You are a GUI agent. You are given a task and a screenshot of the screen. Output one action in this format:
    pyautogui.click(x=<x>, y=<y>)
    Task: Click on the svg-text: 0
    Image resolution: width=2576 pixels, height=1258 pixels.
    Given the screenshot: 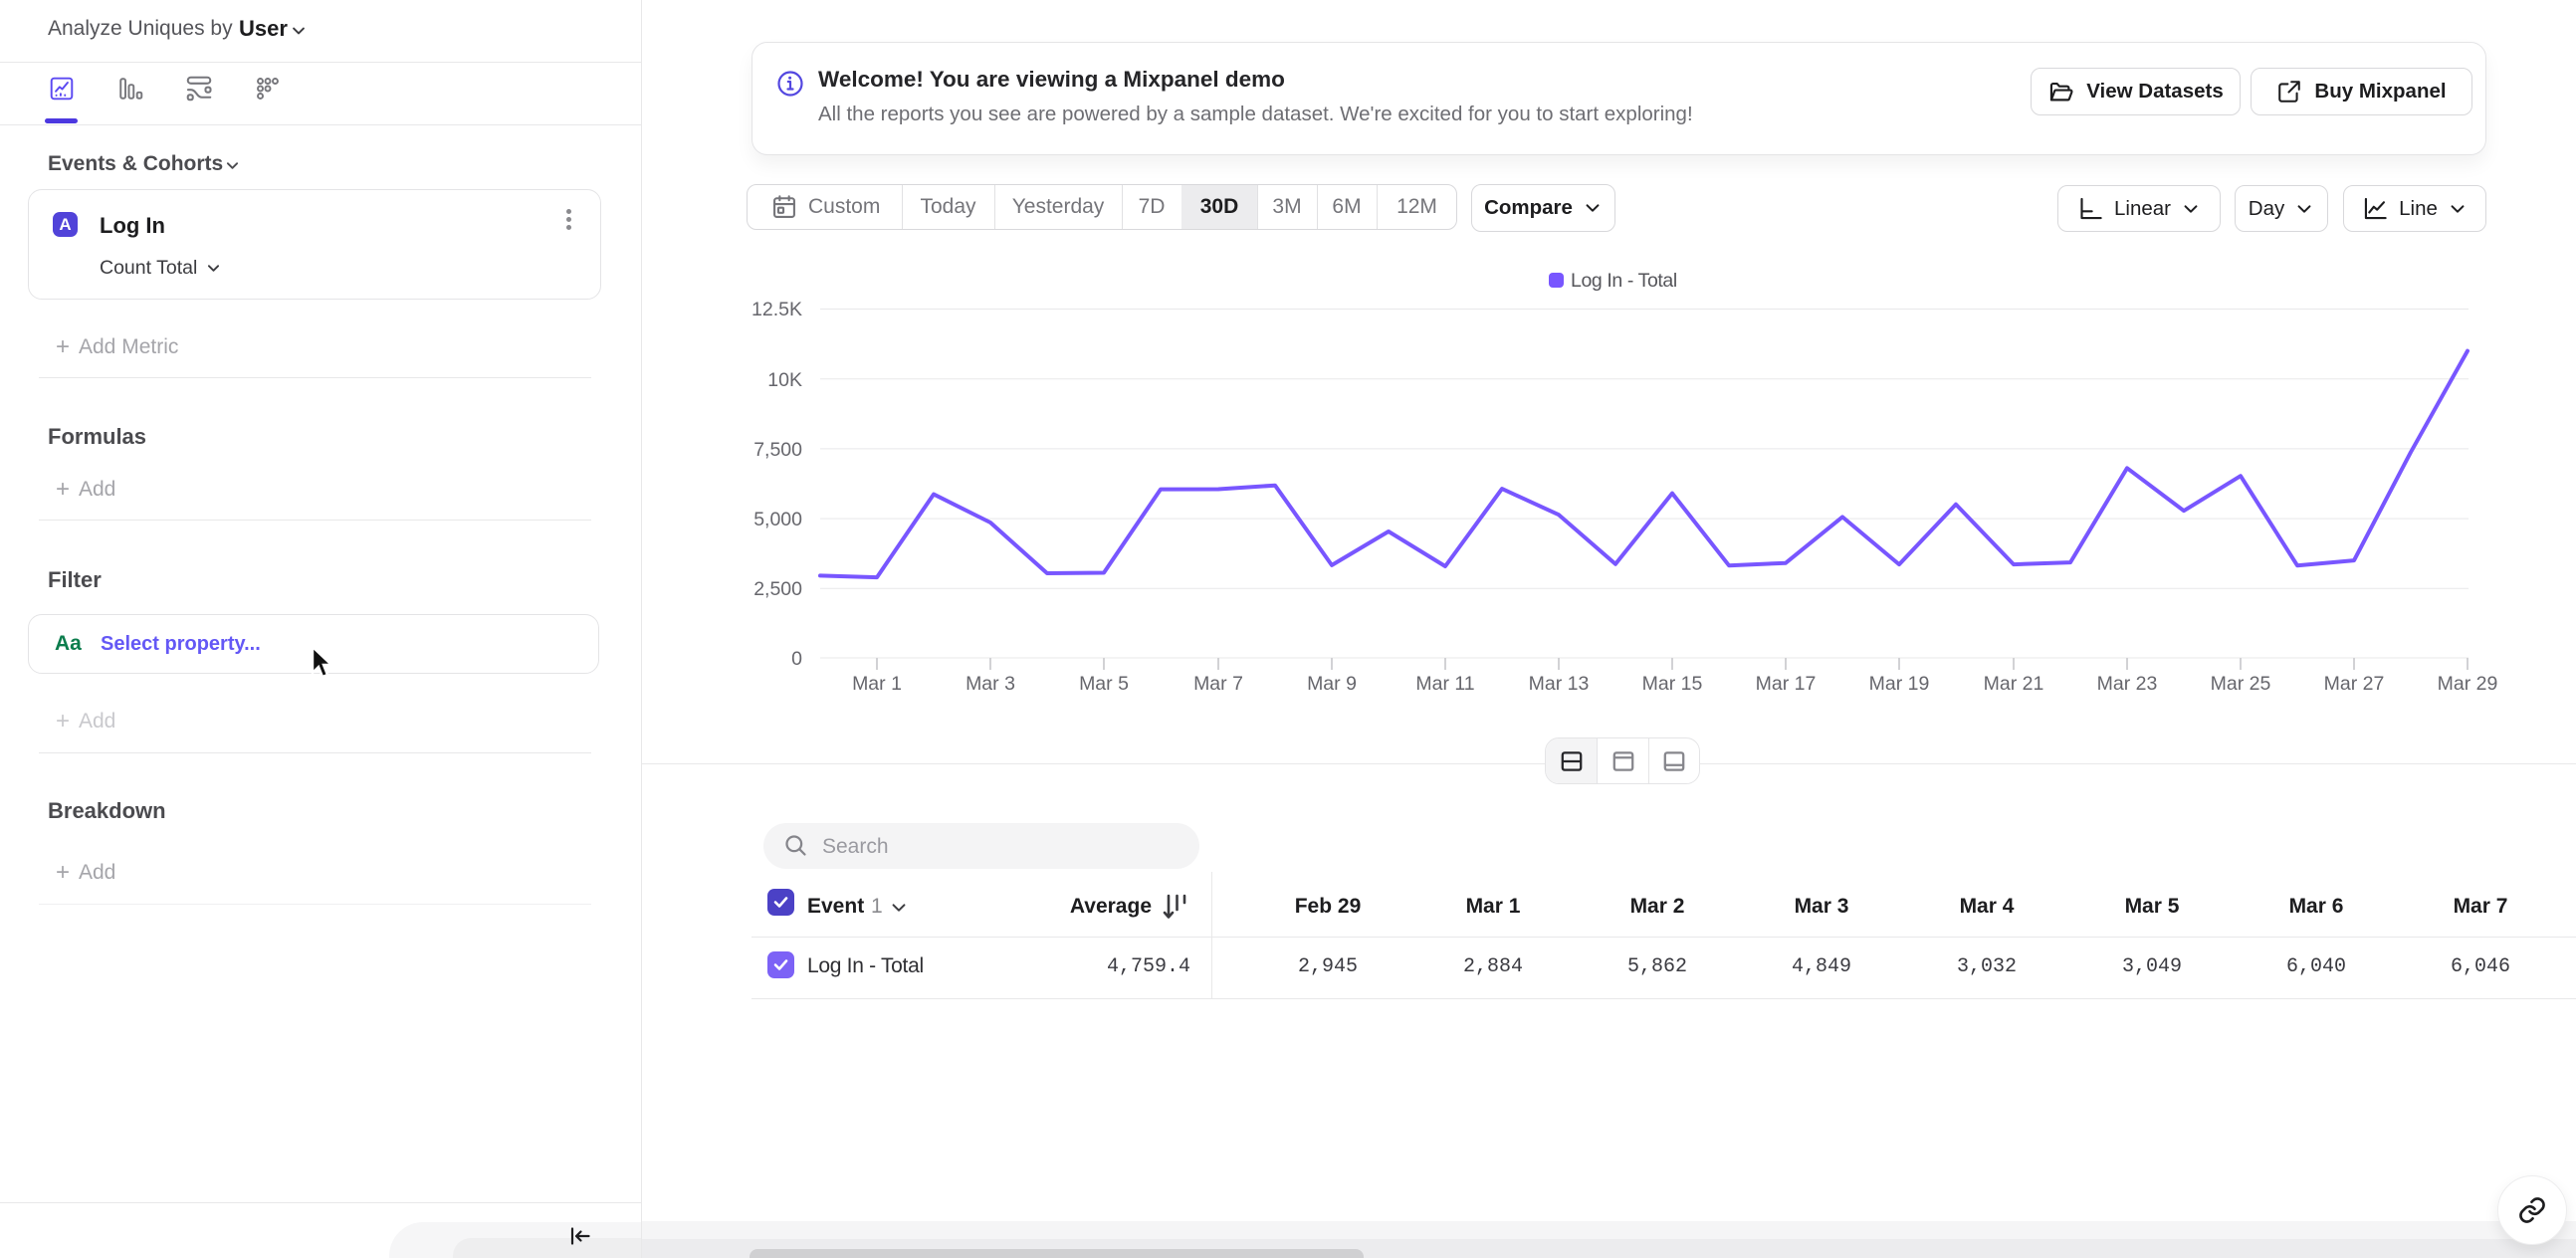 What is the action you would take?
    pyautogui.click(x=796, y=659)
    